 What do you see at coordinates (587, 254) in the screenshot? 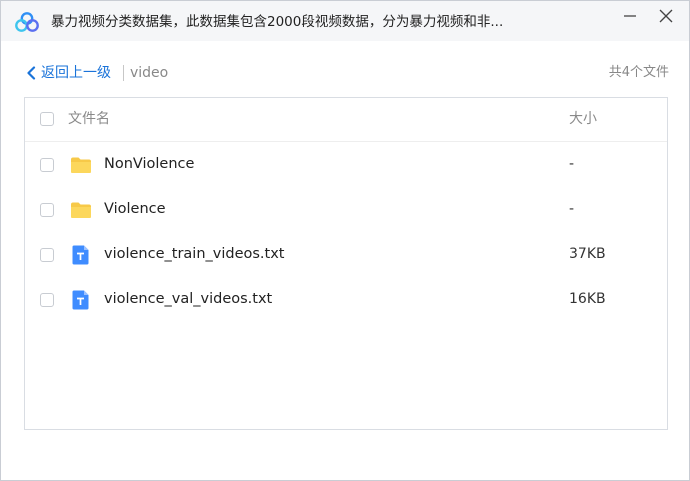
I see `file-size: 37KB` at bounding box center [587, 254].